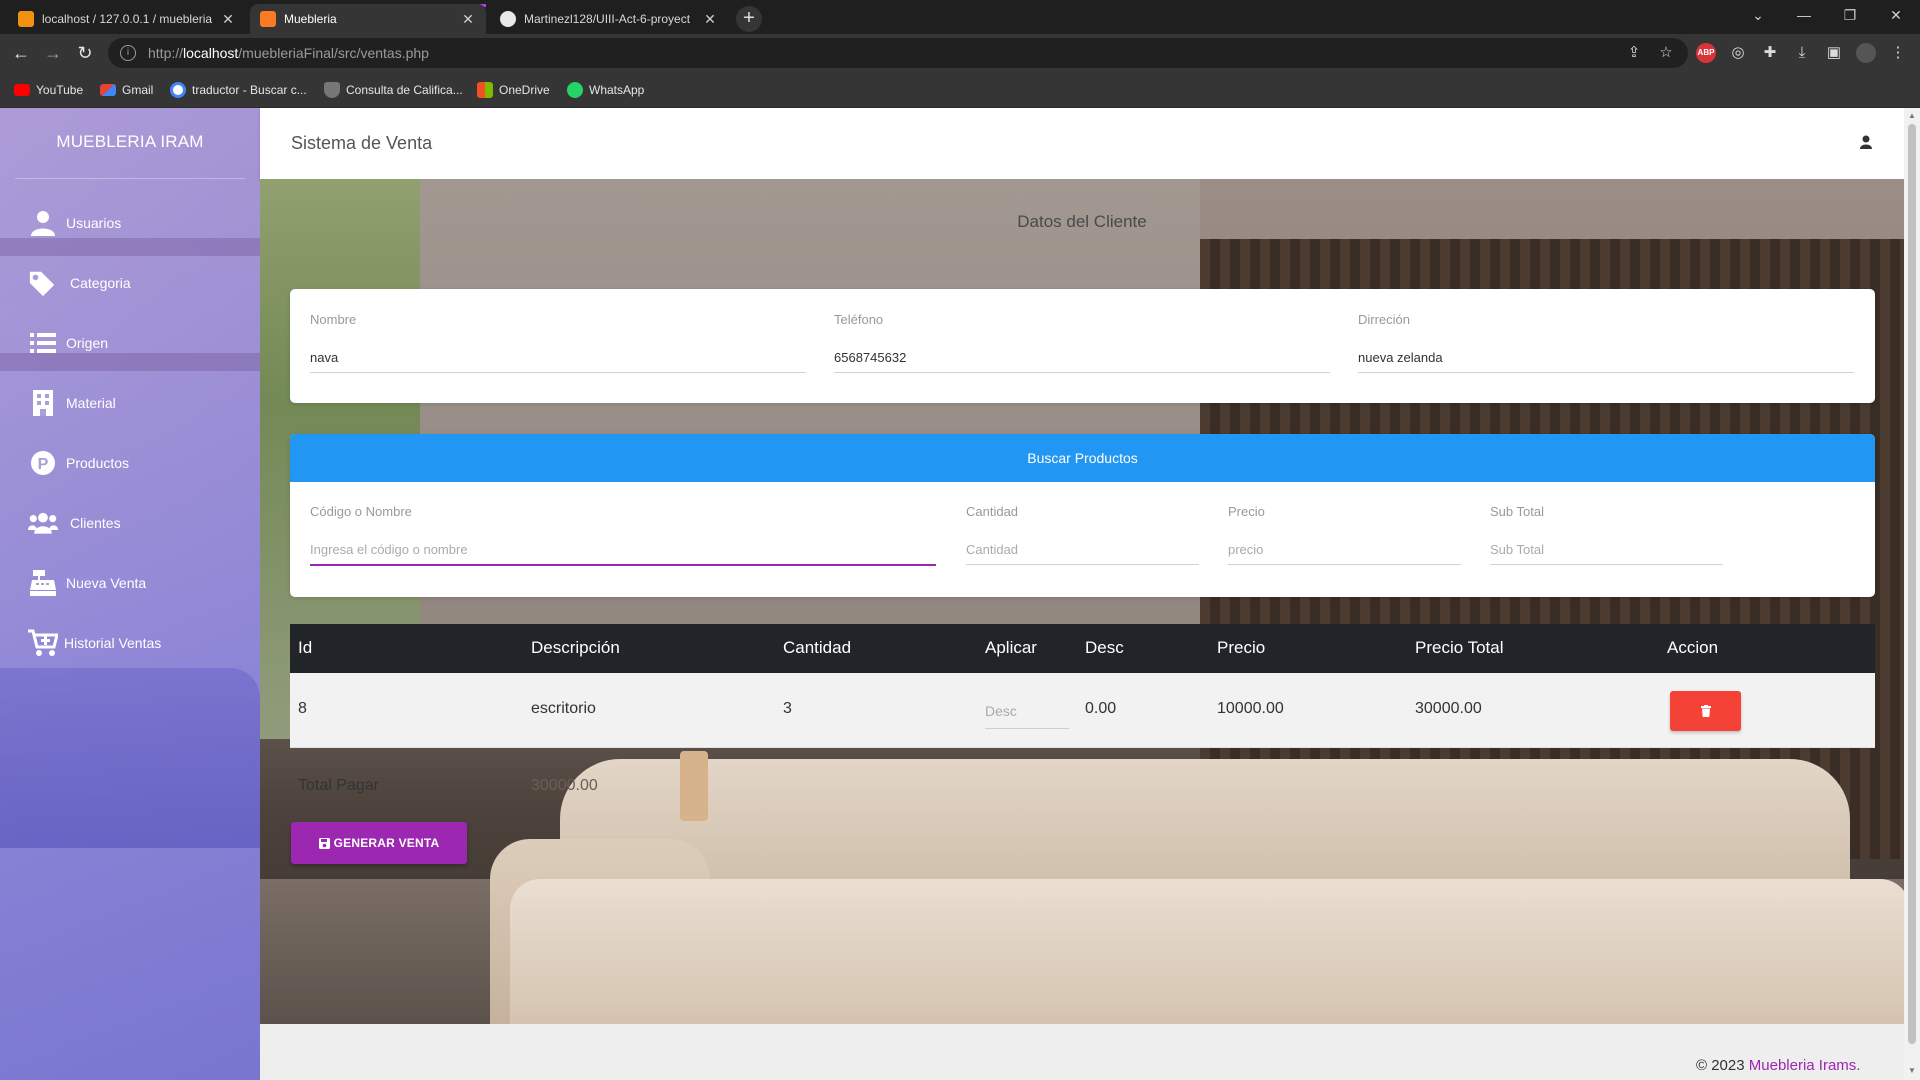 This screenshot has width=1920, height=1080. Describe the element at coordinates (1241, 647) in the screenshot. I see `column-header-precio: Precio` at that location.